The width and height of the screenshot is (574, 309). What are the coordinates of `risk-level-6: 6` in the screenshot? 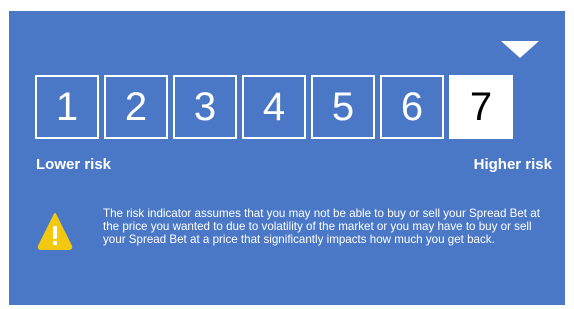 It's located at (412, 107).